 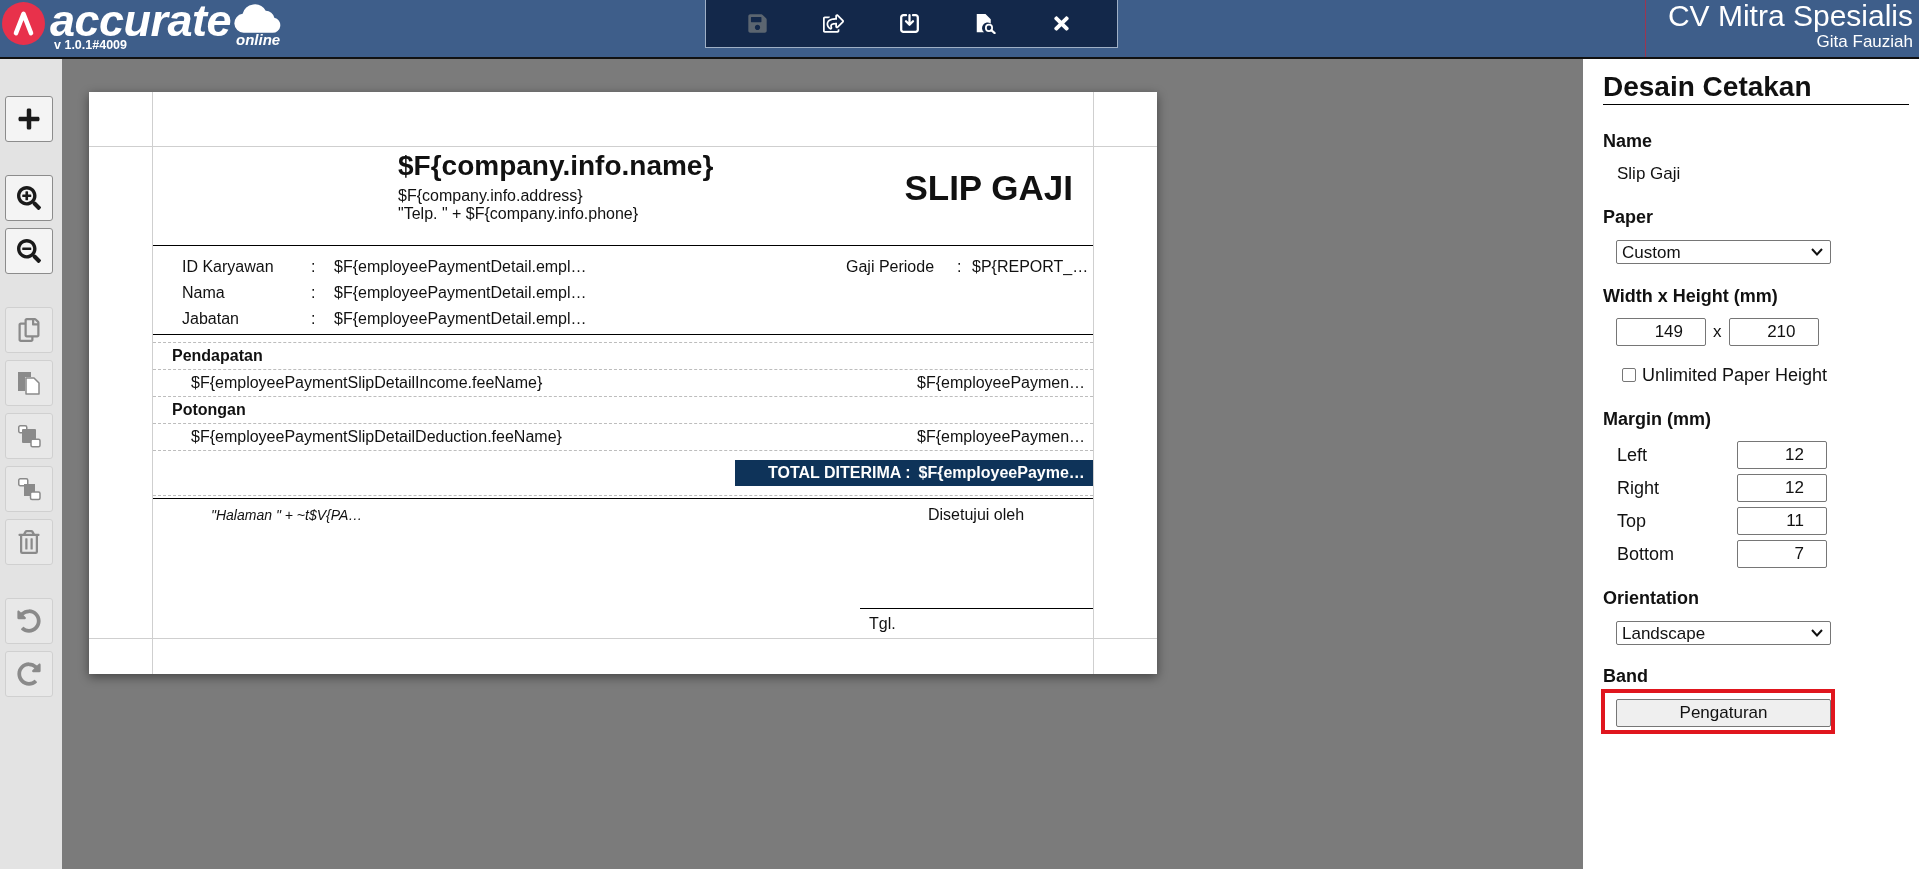 What do you see at coordinates (29, 330) in the screenshot?
I see `copy-icon` at bounding box center [29, 330].